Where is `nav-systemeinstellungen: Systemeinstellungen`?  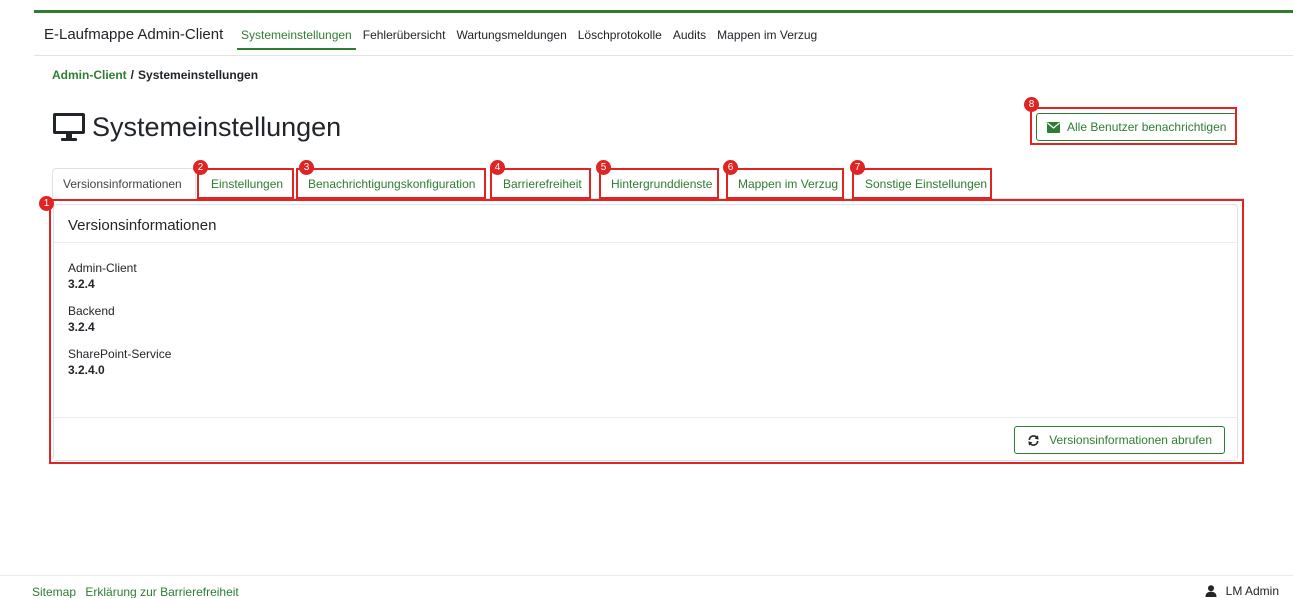
nav-systemeinstellungen: Systemeinstellungen is located at coordinates (296, 36).